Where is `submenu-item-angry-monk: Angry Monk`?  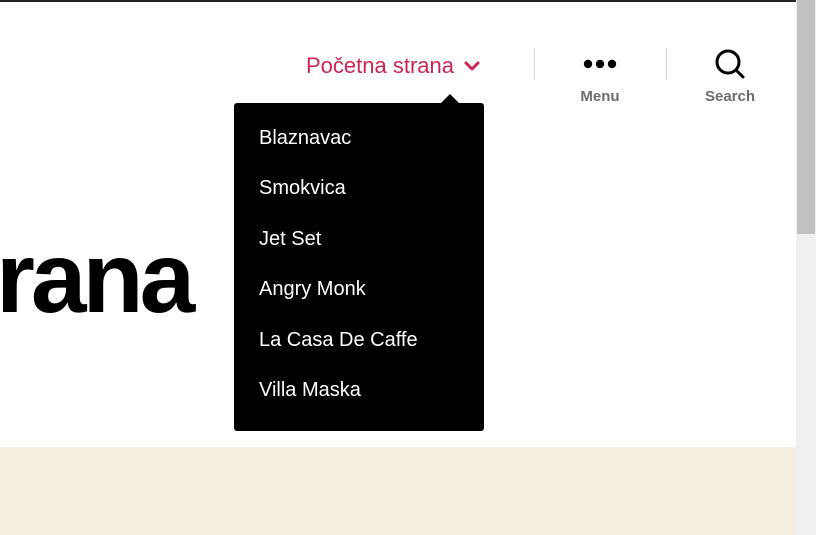
submenu-item-angry-monk: Angry Monk is located at coordinates (359, 290).